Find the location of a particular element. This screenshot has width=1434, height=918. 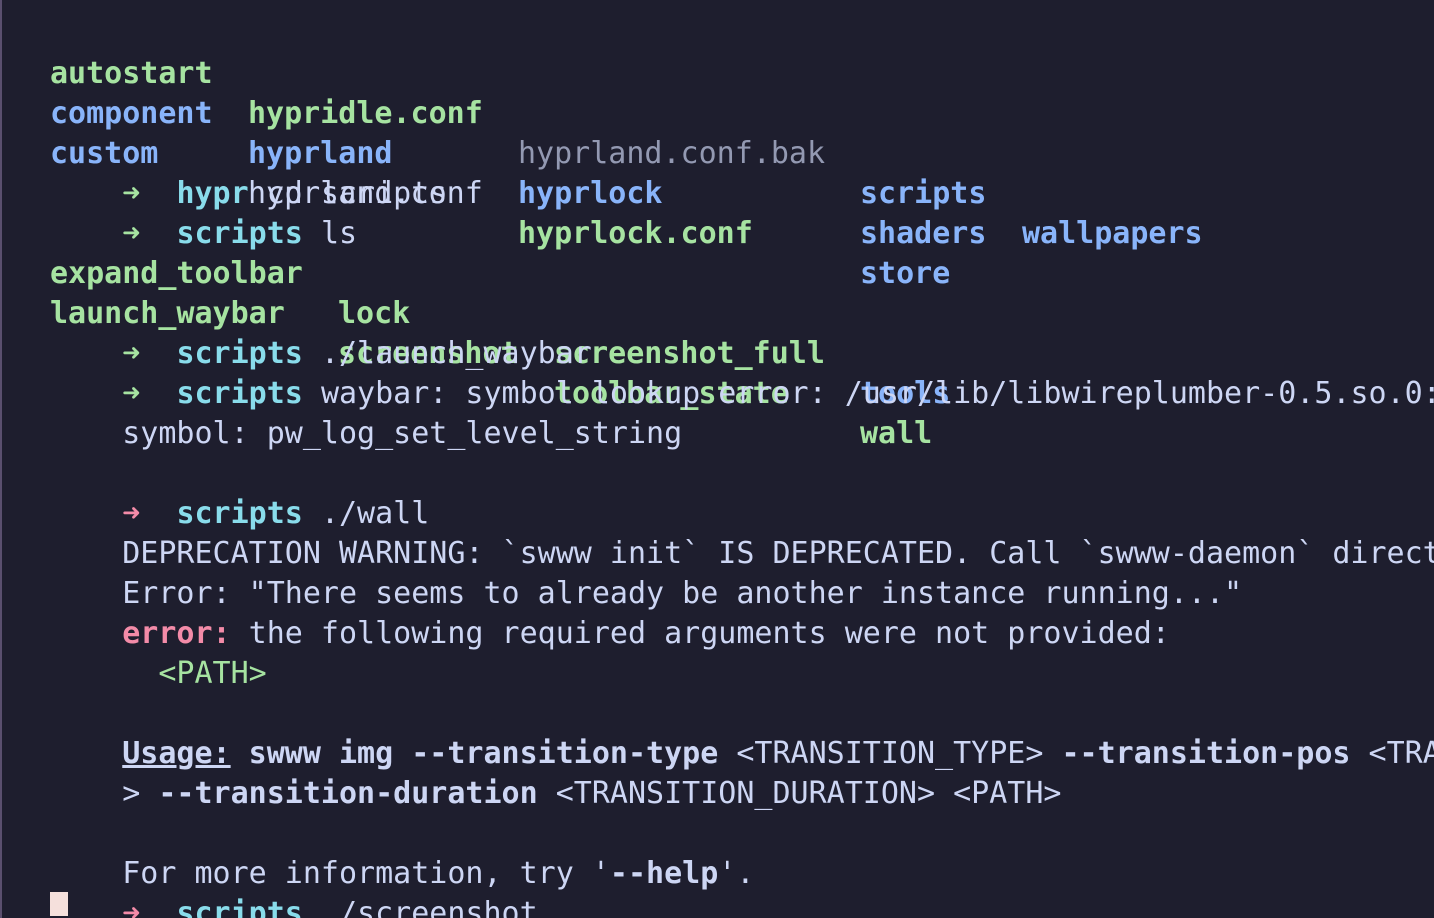

prompt-line: ➜ scripts ./wall is located at coordinates (239, 492).